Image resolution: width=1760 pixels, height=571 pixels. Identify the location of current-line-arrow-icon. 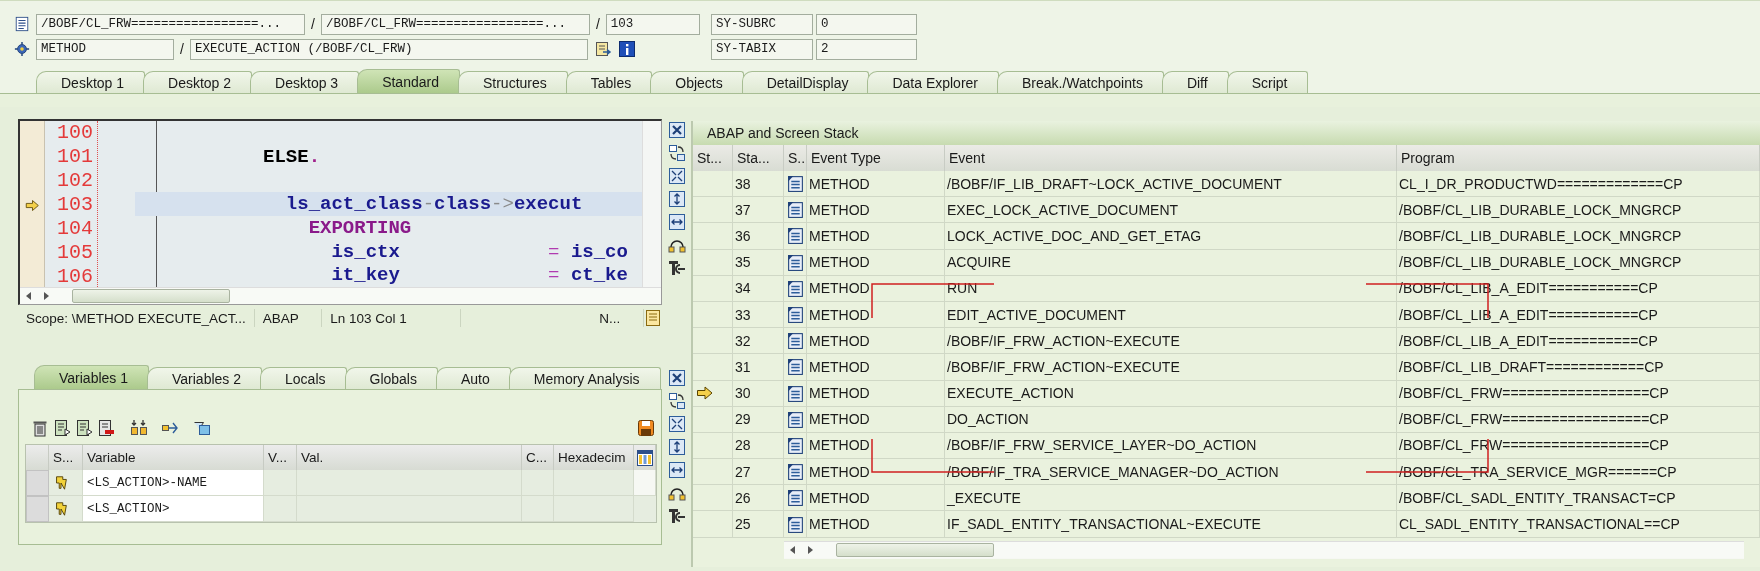
(32, 205).